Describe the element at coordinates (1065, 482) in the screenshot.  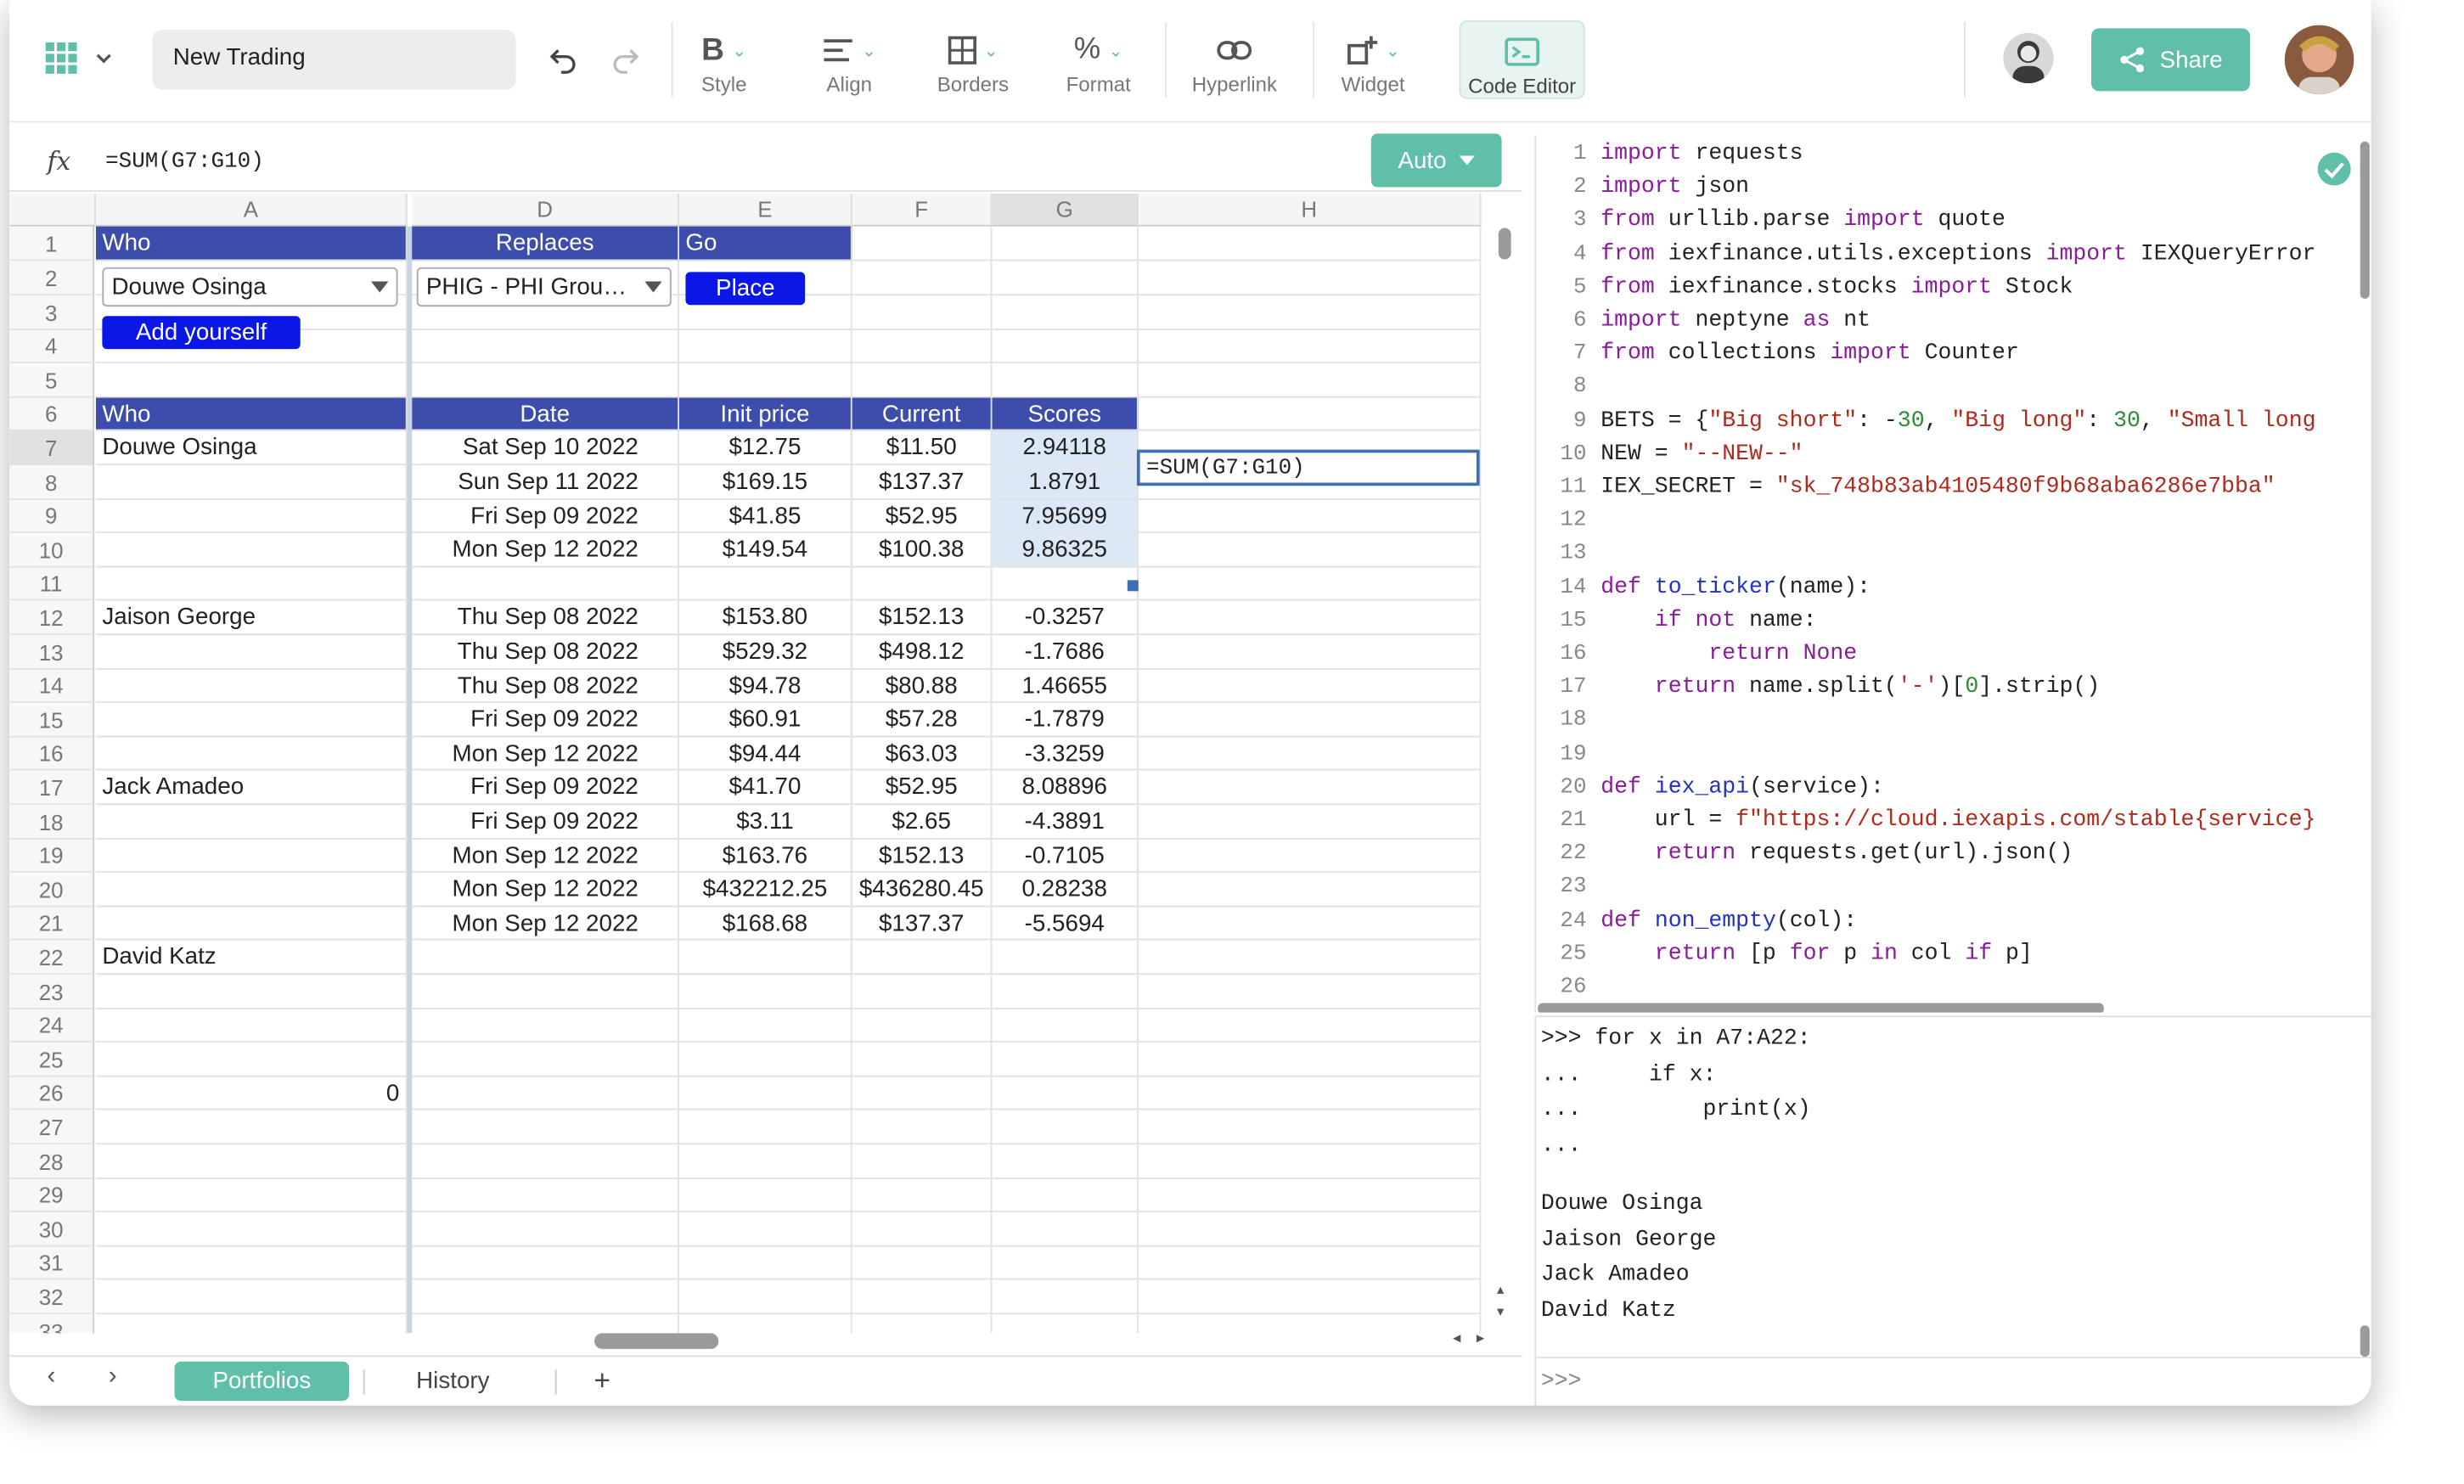
I see `table-cell: 1.8791` at that location.